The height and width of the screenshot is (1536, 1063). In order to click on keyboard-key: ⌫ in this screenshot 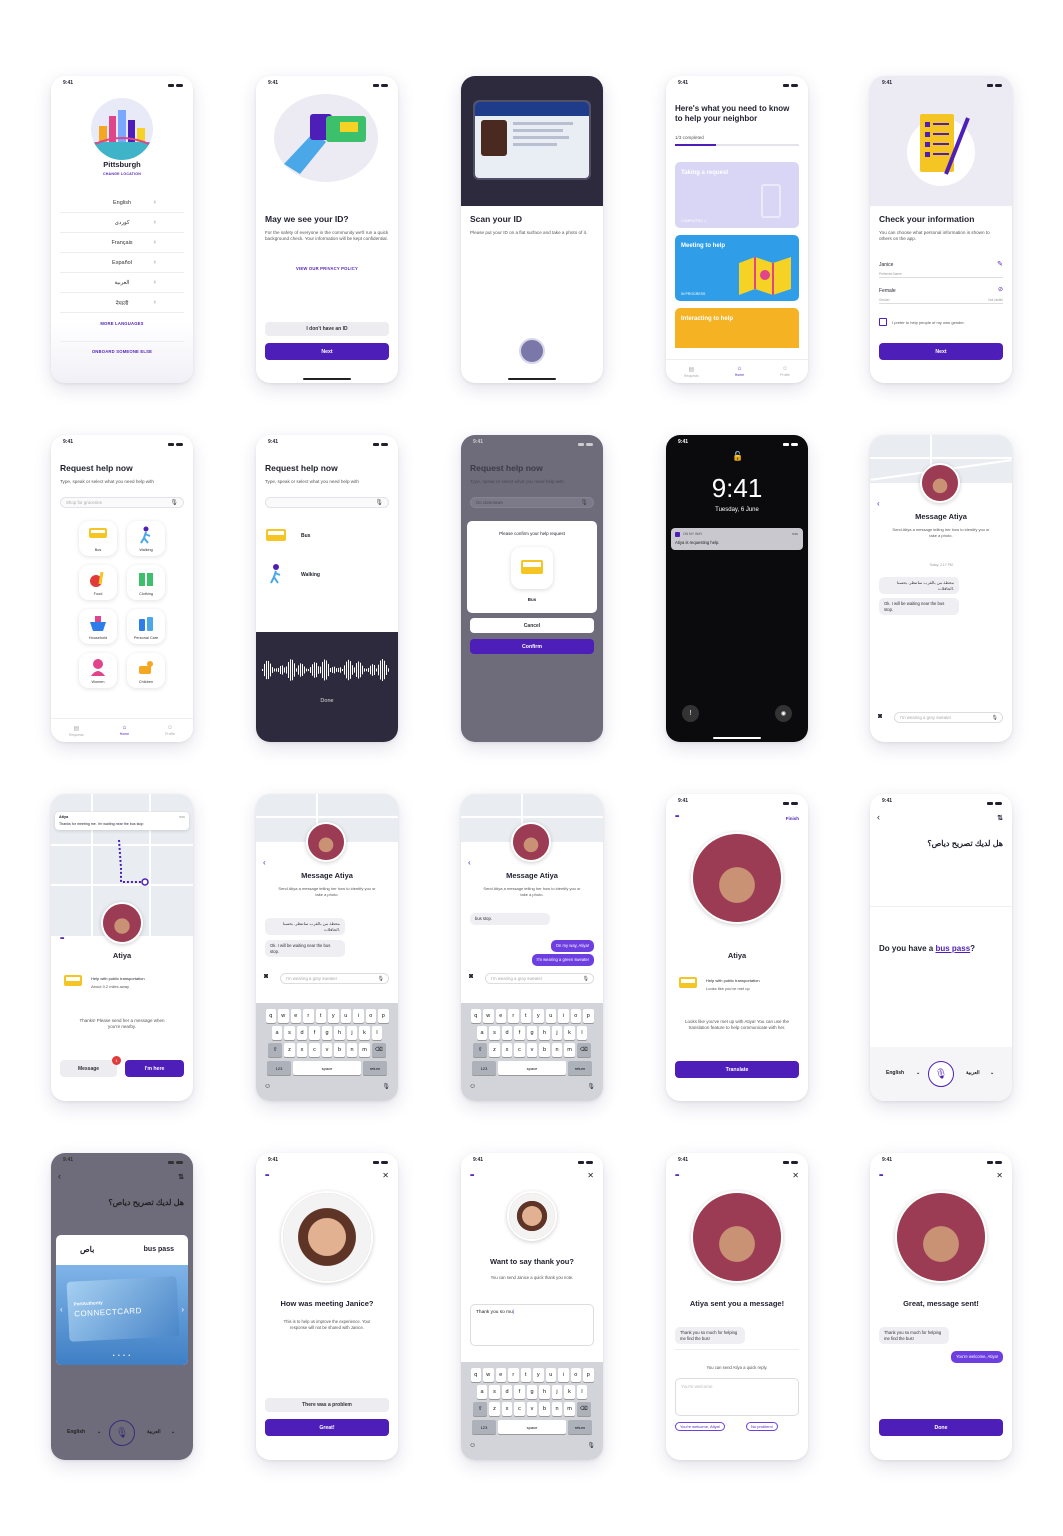, I will do `click(583, 1409)`.